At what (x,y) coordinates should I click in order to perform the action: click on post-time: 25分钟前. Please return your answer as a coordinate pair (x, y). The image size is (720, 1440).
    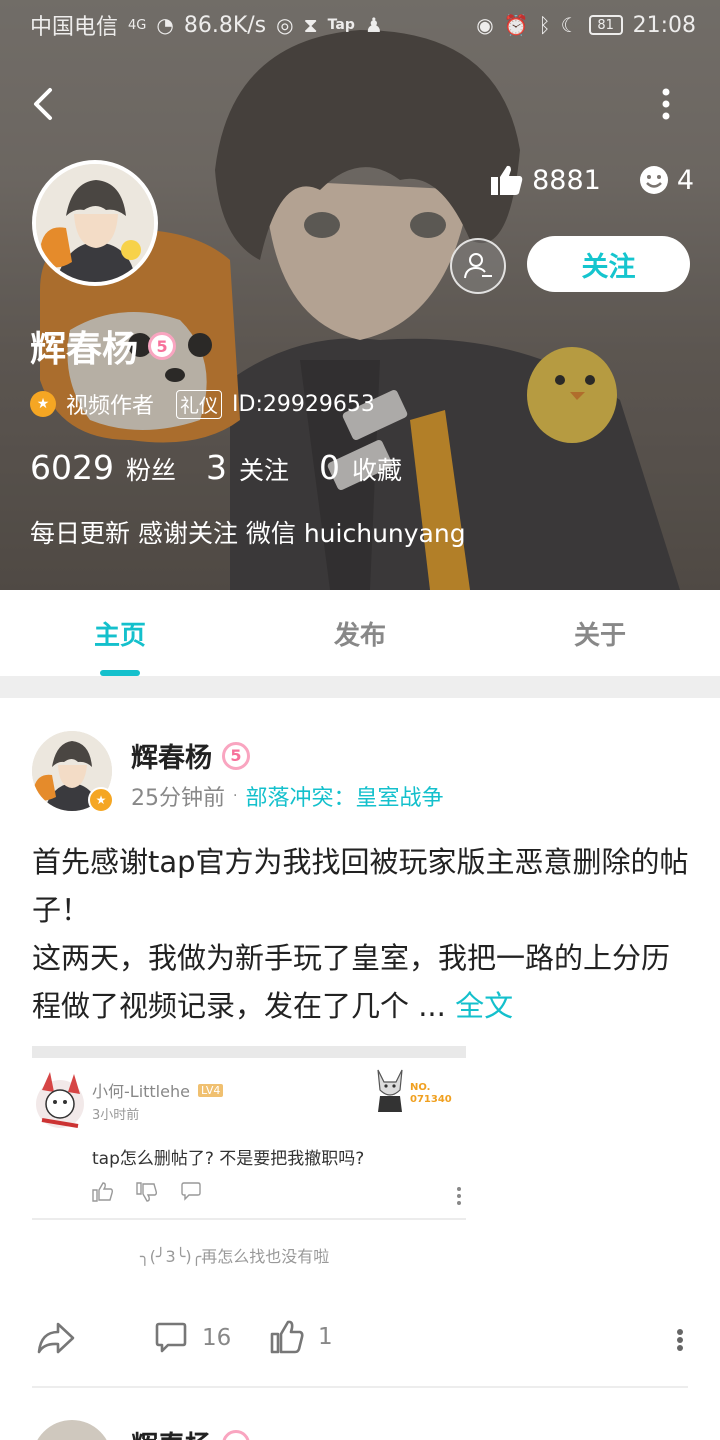
    Looking at the image, I should click on (178, 798).